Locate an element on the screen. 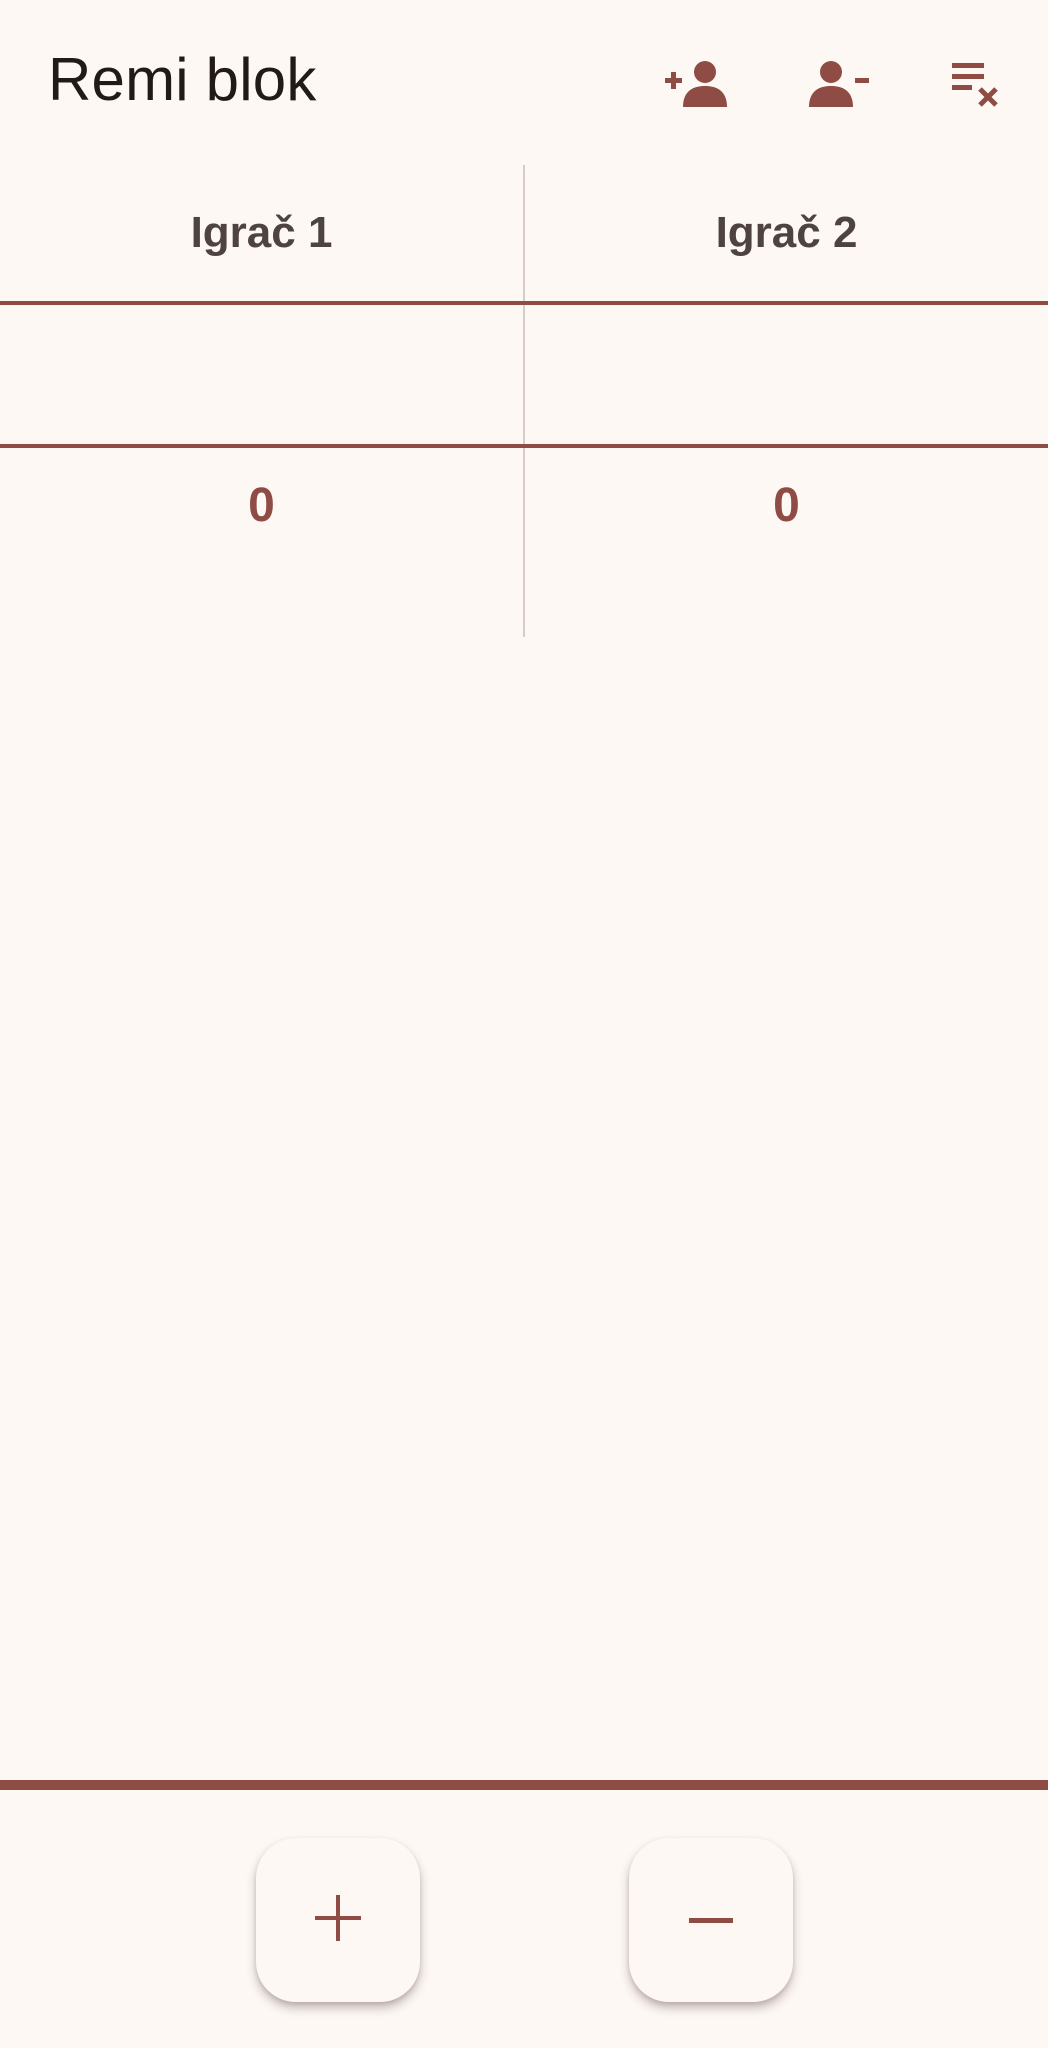 This screenshot has width=1048, height=2048. subtract-score-button is located at coordinates (711, 1920).